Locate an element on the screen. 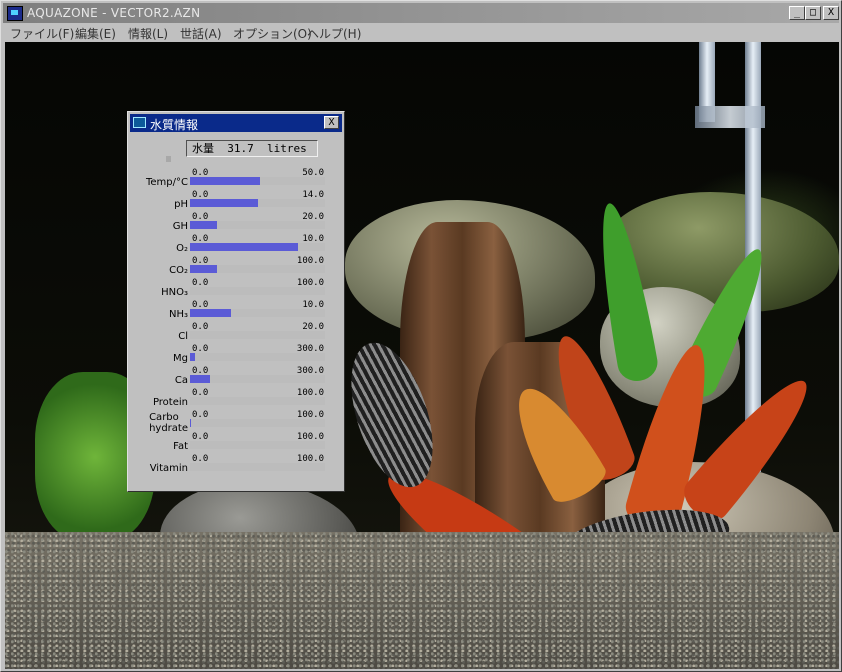  dialog-title-bar: 水質情報 X is located at coordinates (236, 123).